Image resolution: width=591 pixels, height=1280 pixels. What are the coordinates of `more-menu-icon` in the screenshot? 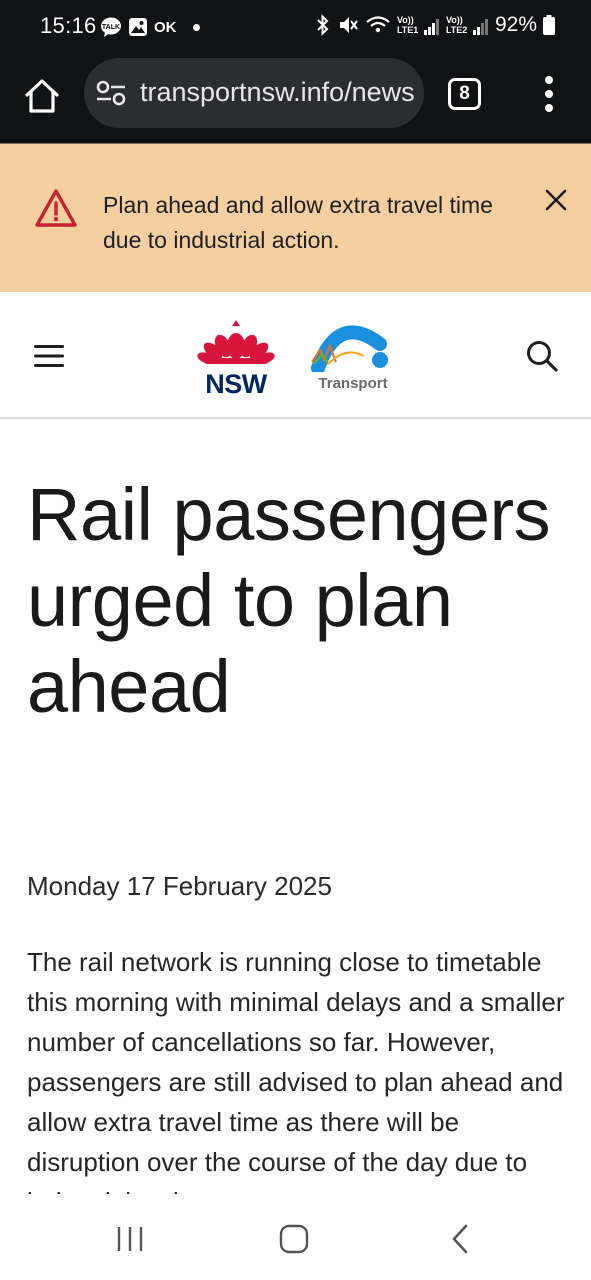 It's located at (549, 94).